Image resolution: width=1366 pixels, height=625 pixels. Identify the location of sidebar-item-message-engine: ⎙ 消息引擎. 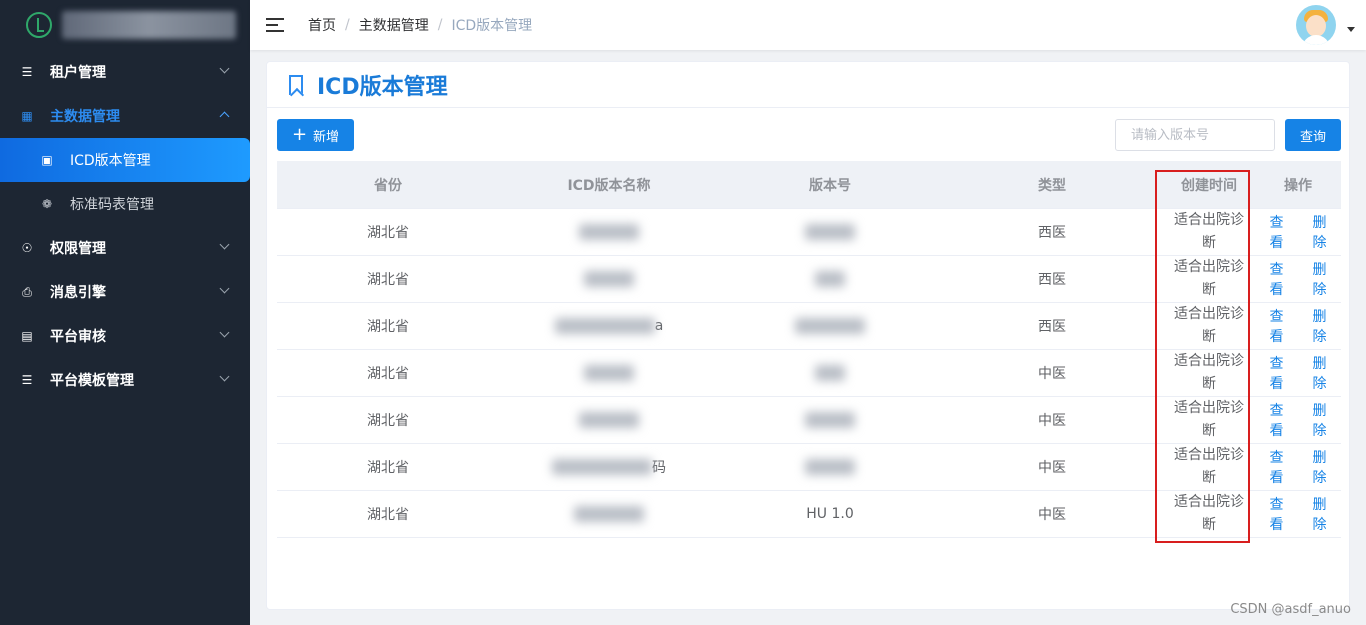
(125, 292).